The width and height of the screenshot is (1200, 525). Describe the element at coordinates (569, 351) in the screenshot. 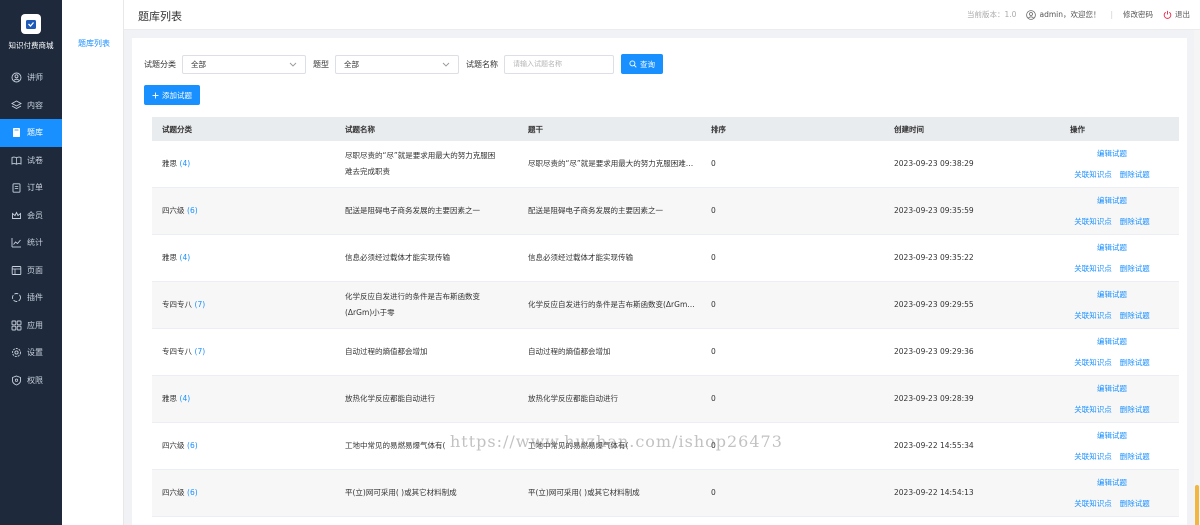

I see `question-stem: 自动过程的熵值都会增加` at that location.